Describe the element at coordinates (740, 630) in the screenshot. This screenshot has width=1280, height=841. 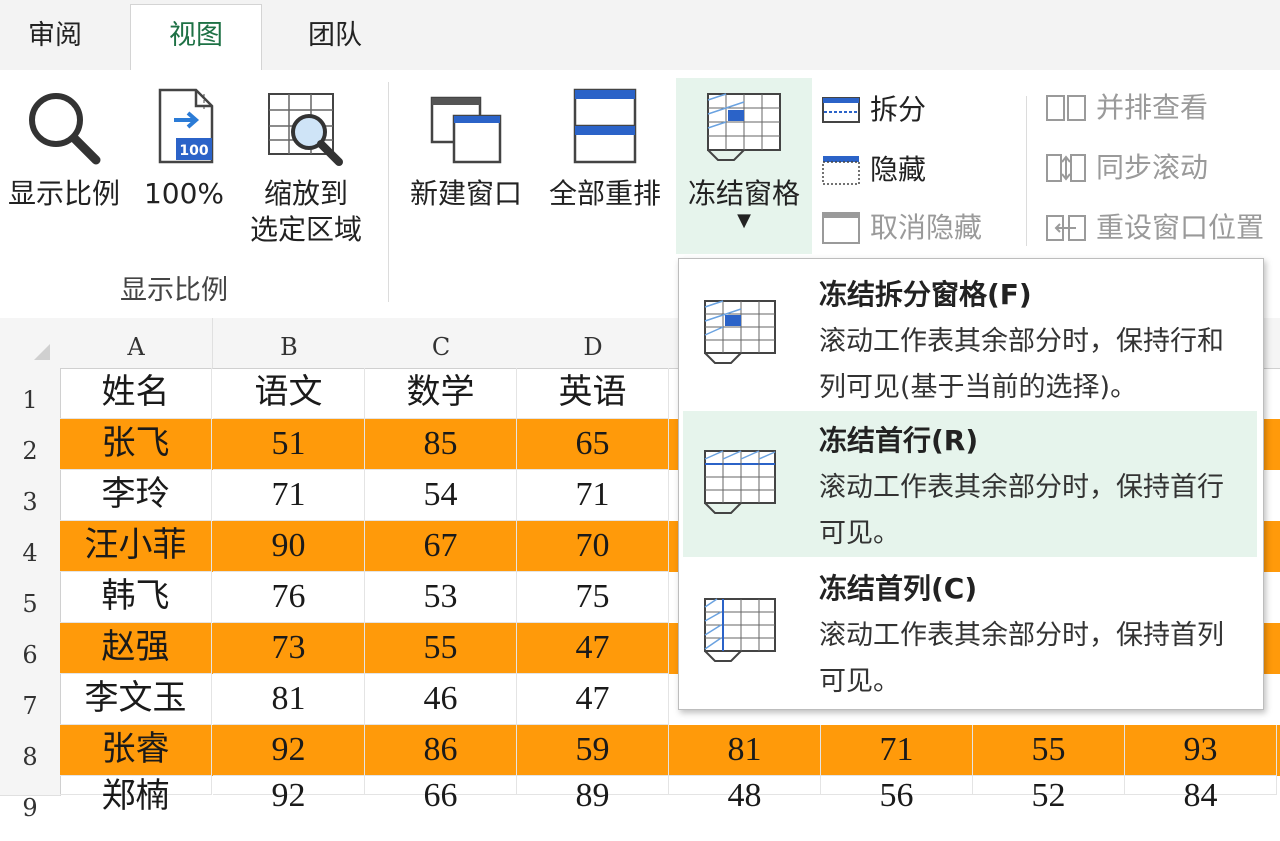
I see `freeze-first-column-icon` at that location.